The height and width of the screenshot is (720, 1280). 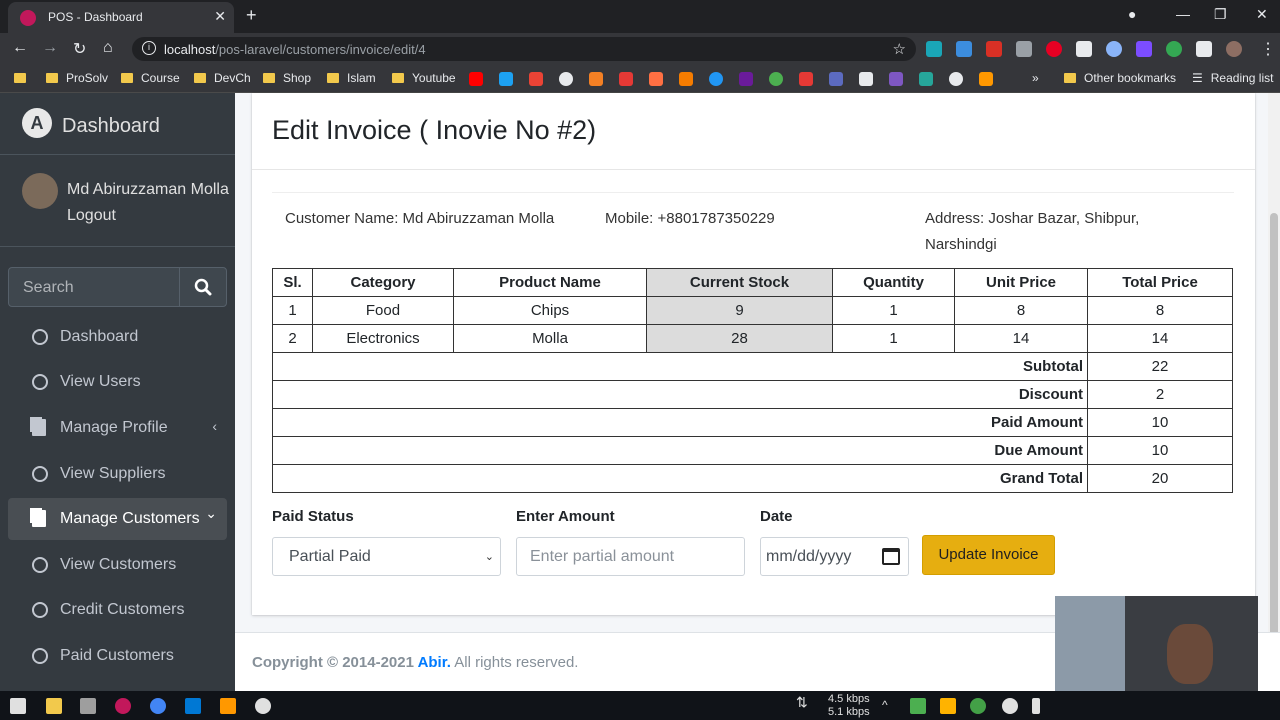 What do you see at coordinates (1021, 310) in the screenshot?
I see `table-cell: 8` at bounding box center [1021, 310].